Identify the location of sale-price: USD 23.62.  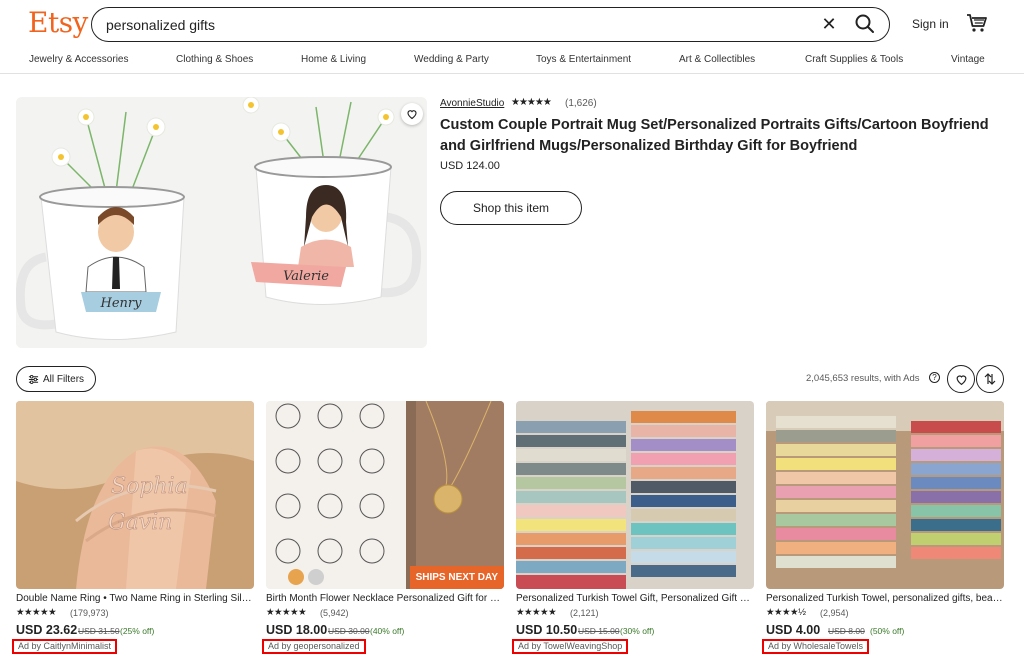
(47, 630).